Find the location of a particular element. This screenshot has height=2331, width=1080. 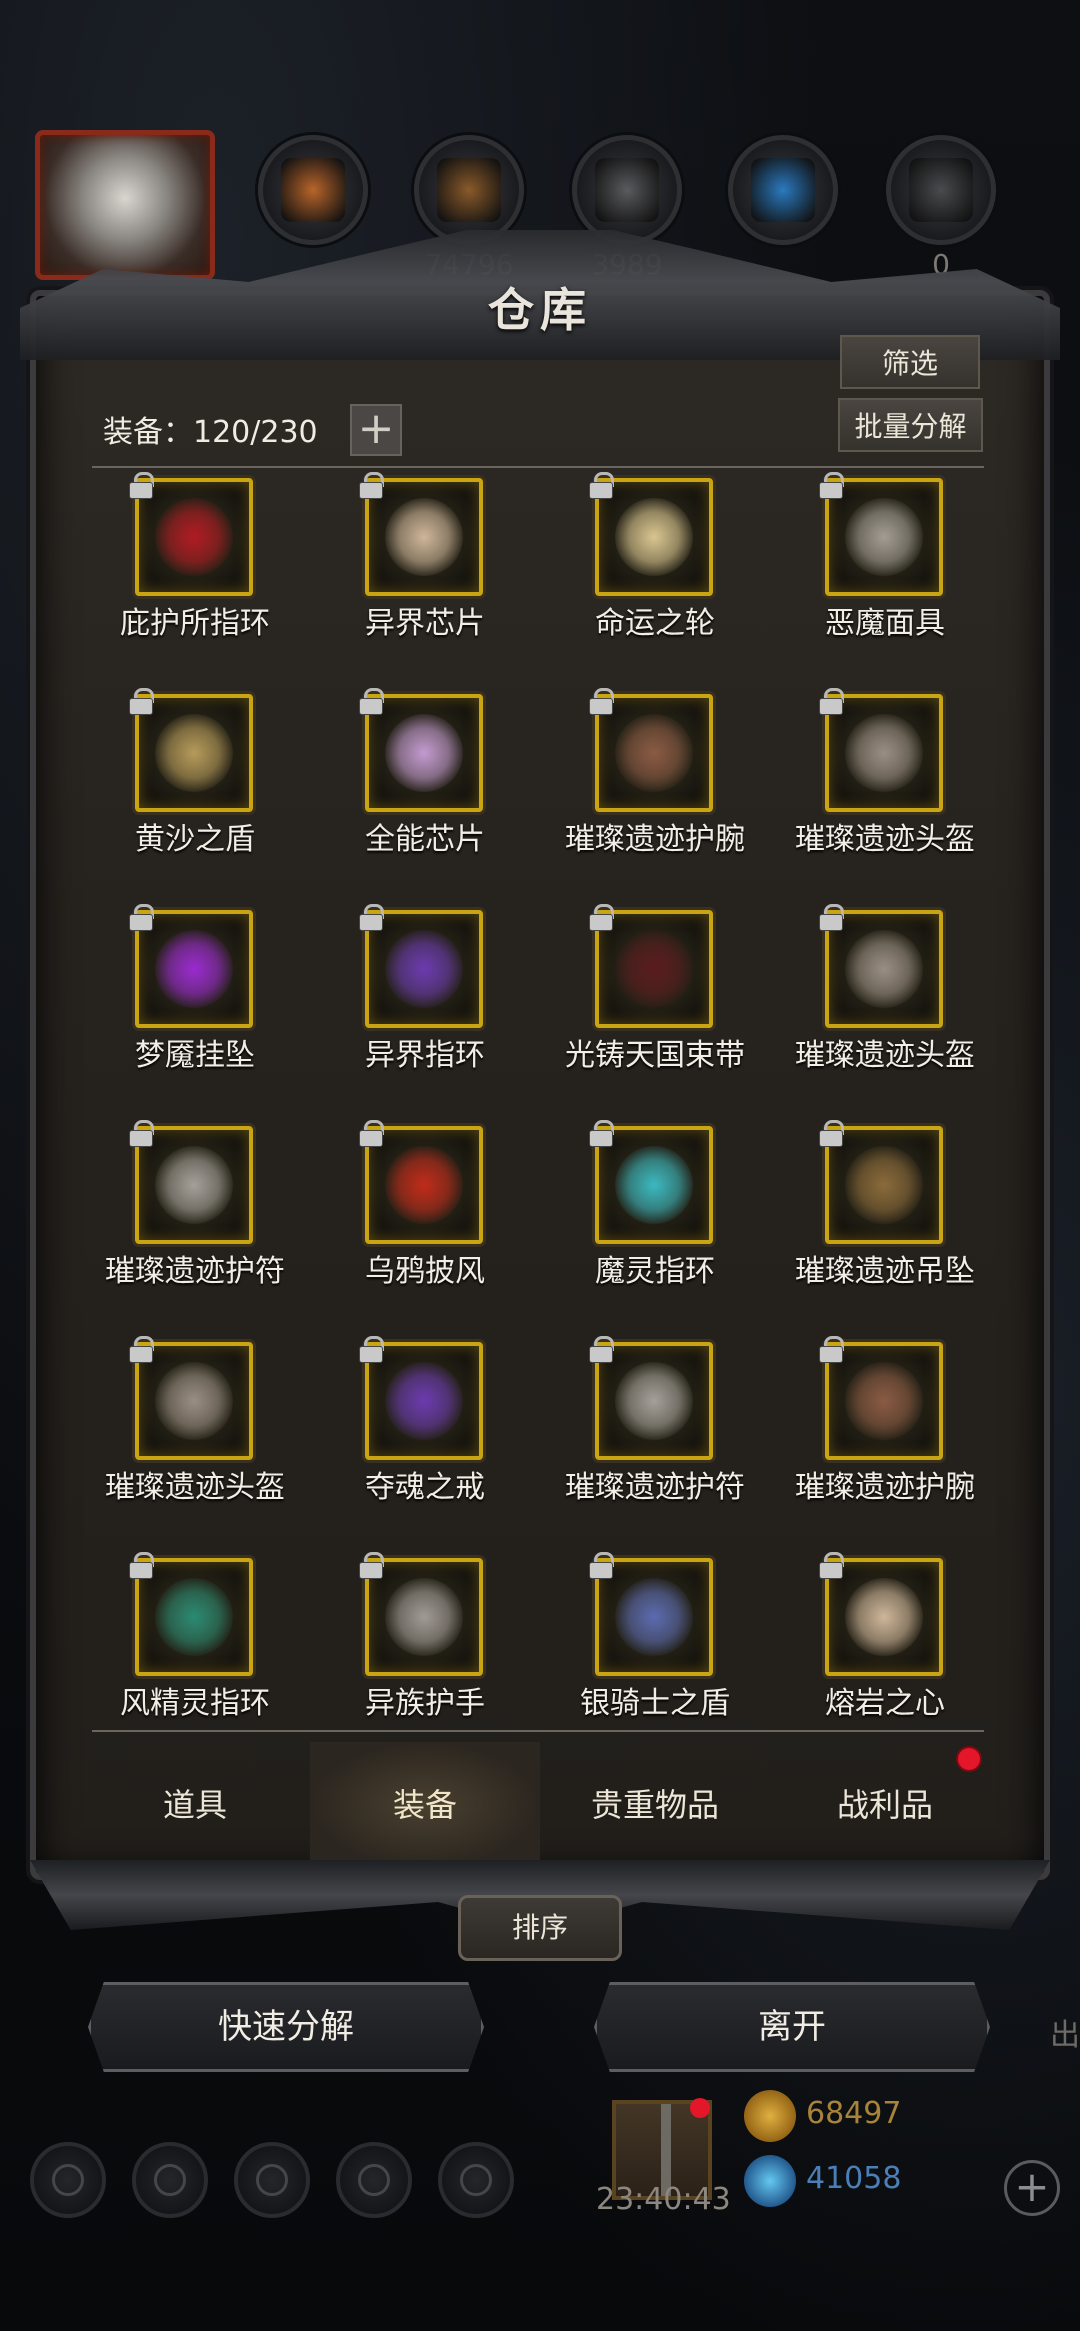

item-cell: 魔灵指环 is located at coordinates (655, 1231).